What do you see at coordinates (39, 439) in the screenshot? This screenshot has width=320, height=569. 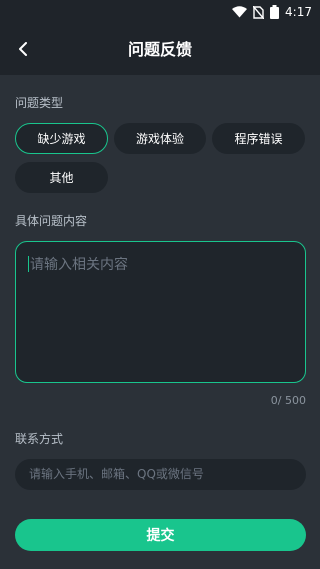 I see `contact-label: 联系方式` at bounding box center [39, 439].